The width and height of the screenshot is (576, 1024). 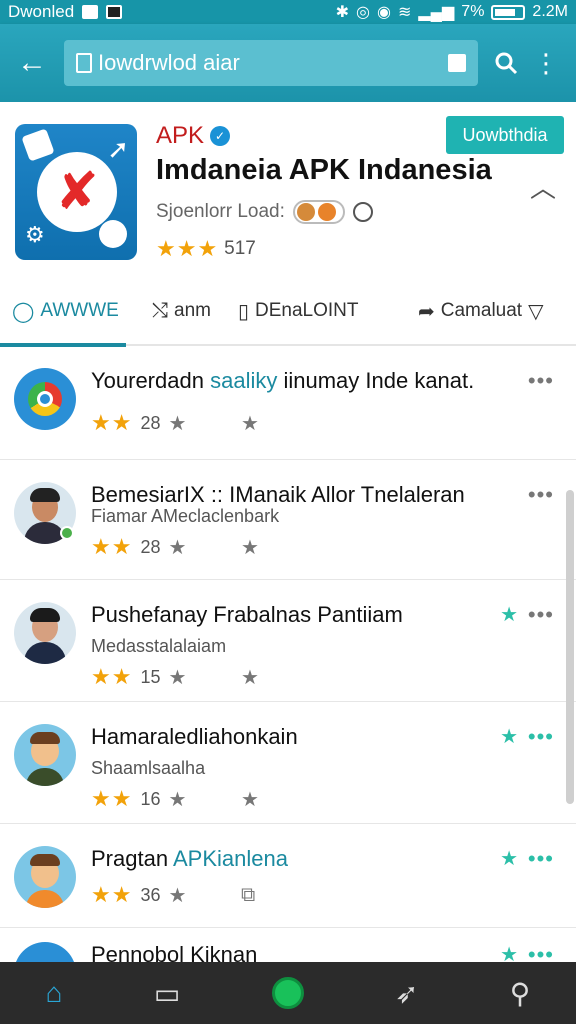 I want to click on image-icon, so click(x=114, y=12).